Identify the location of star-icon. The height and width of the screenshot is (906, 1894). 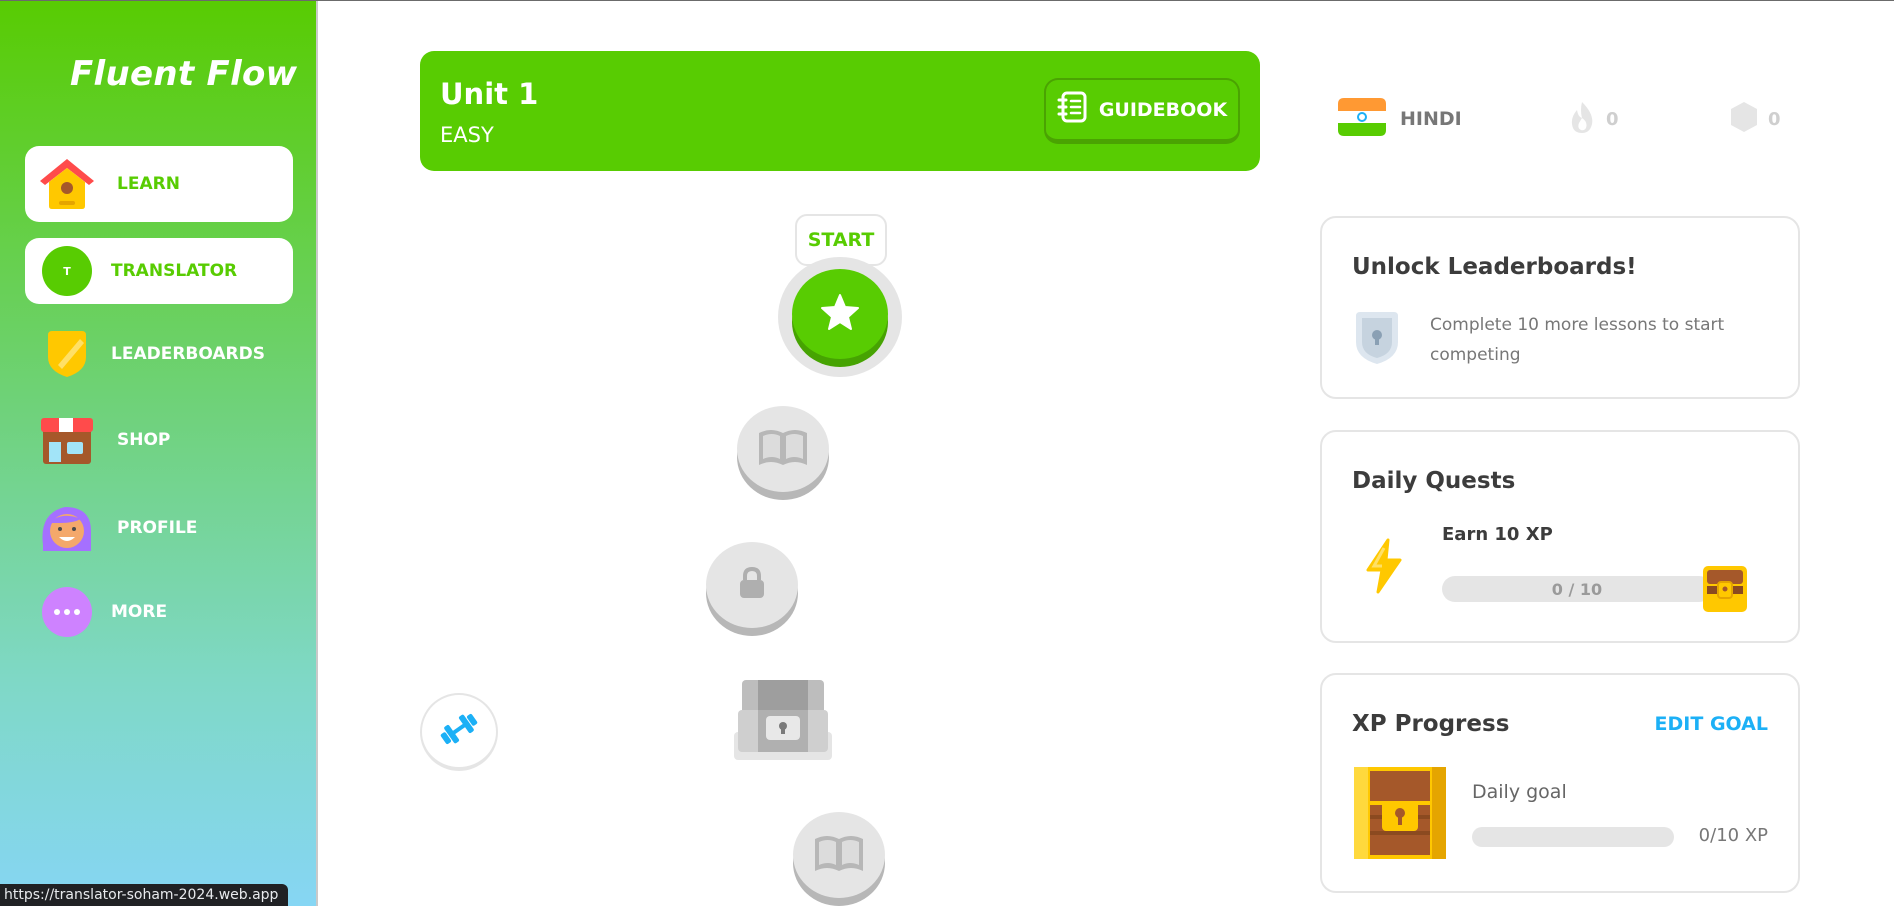
(840, 314).